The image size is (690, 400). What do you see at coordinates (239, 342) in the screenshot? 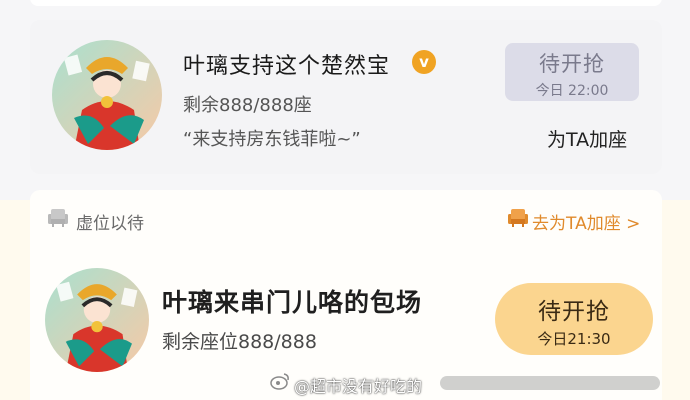
I see `card2-seats-remaining: 剩余座位888/888` at bounding box center [239, 342].